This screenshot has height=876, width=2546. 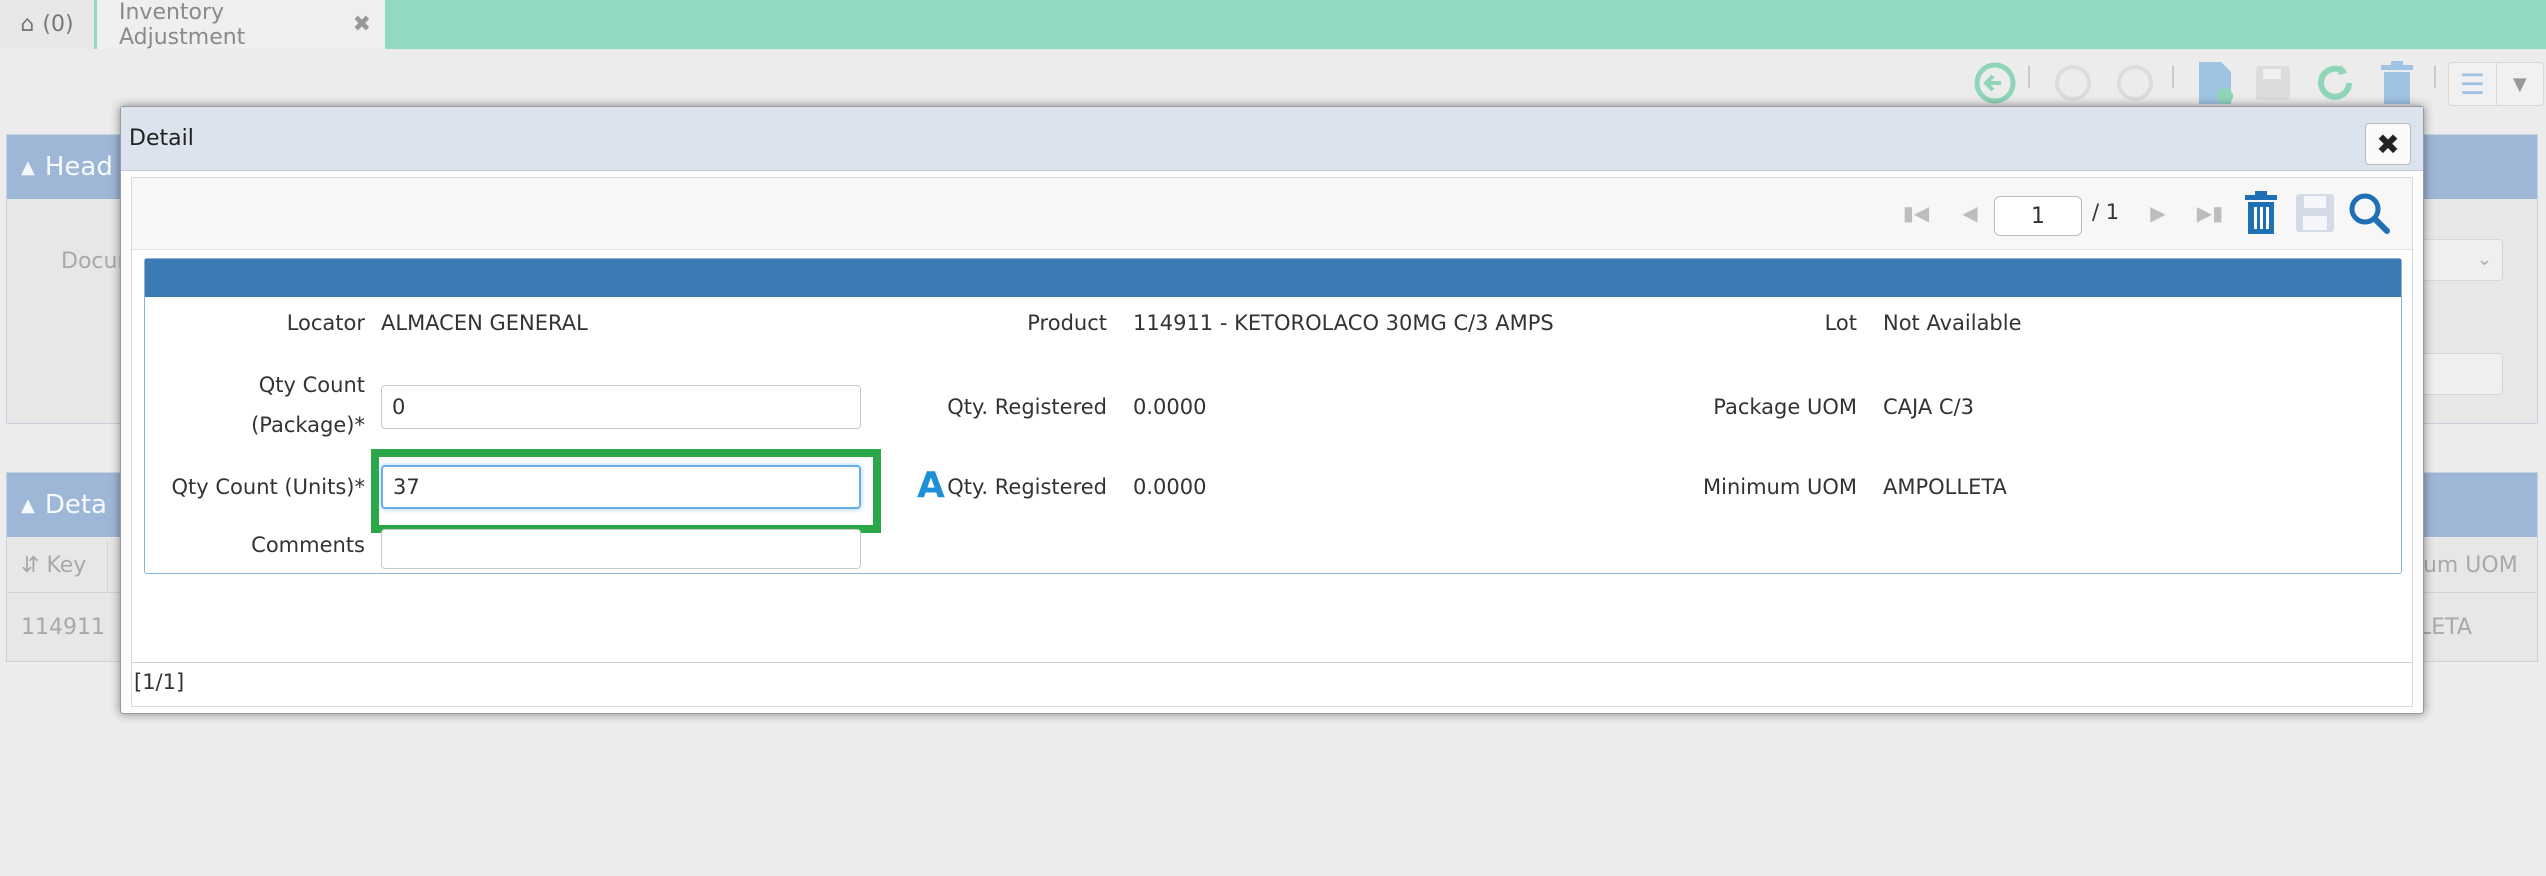 I want to click on back-icon, so click(x=1995, y=83).